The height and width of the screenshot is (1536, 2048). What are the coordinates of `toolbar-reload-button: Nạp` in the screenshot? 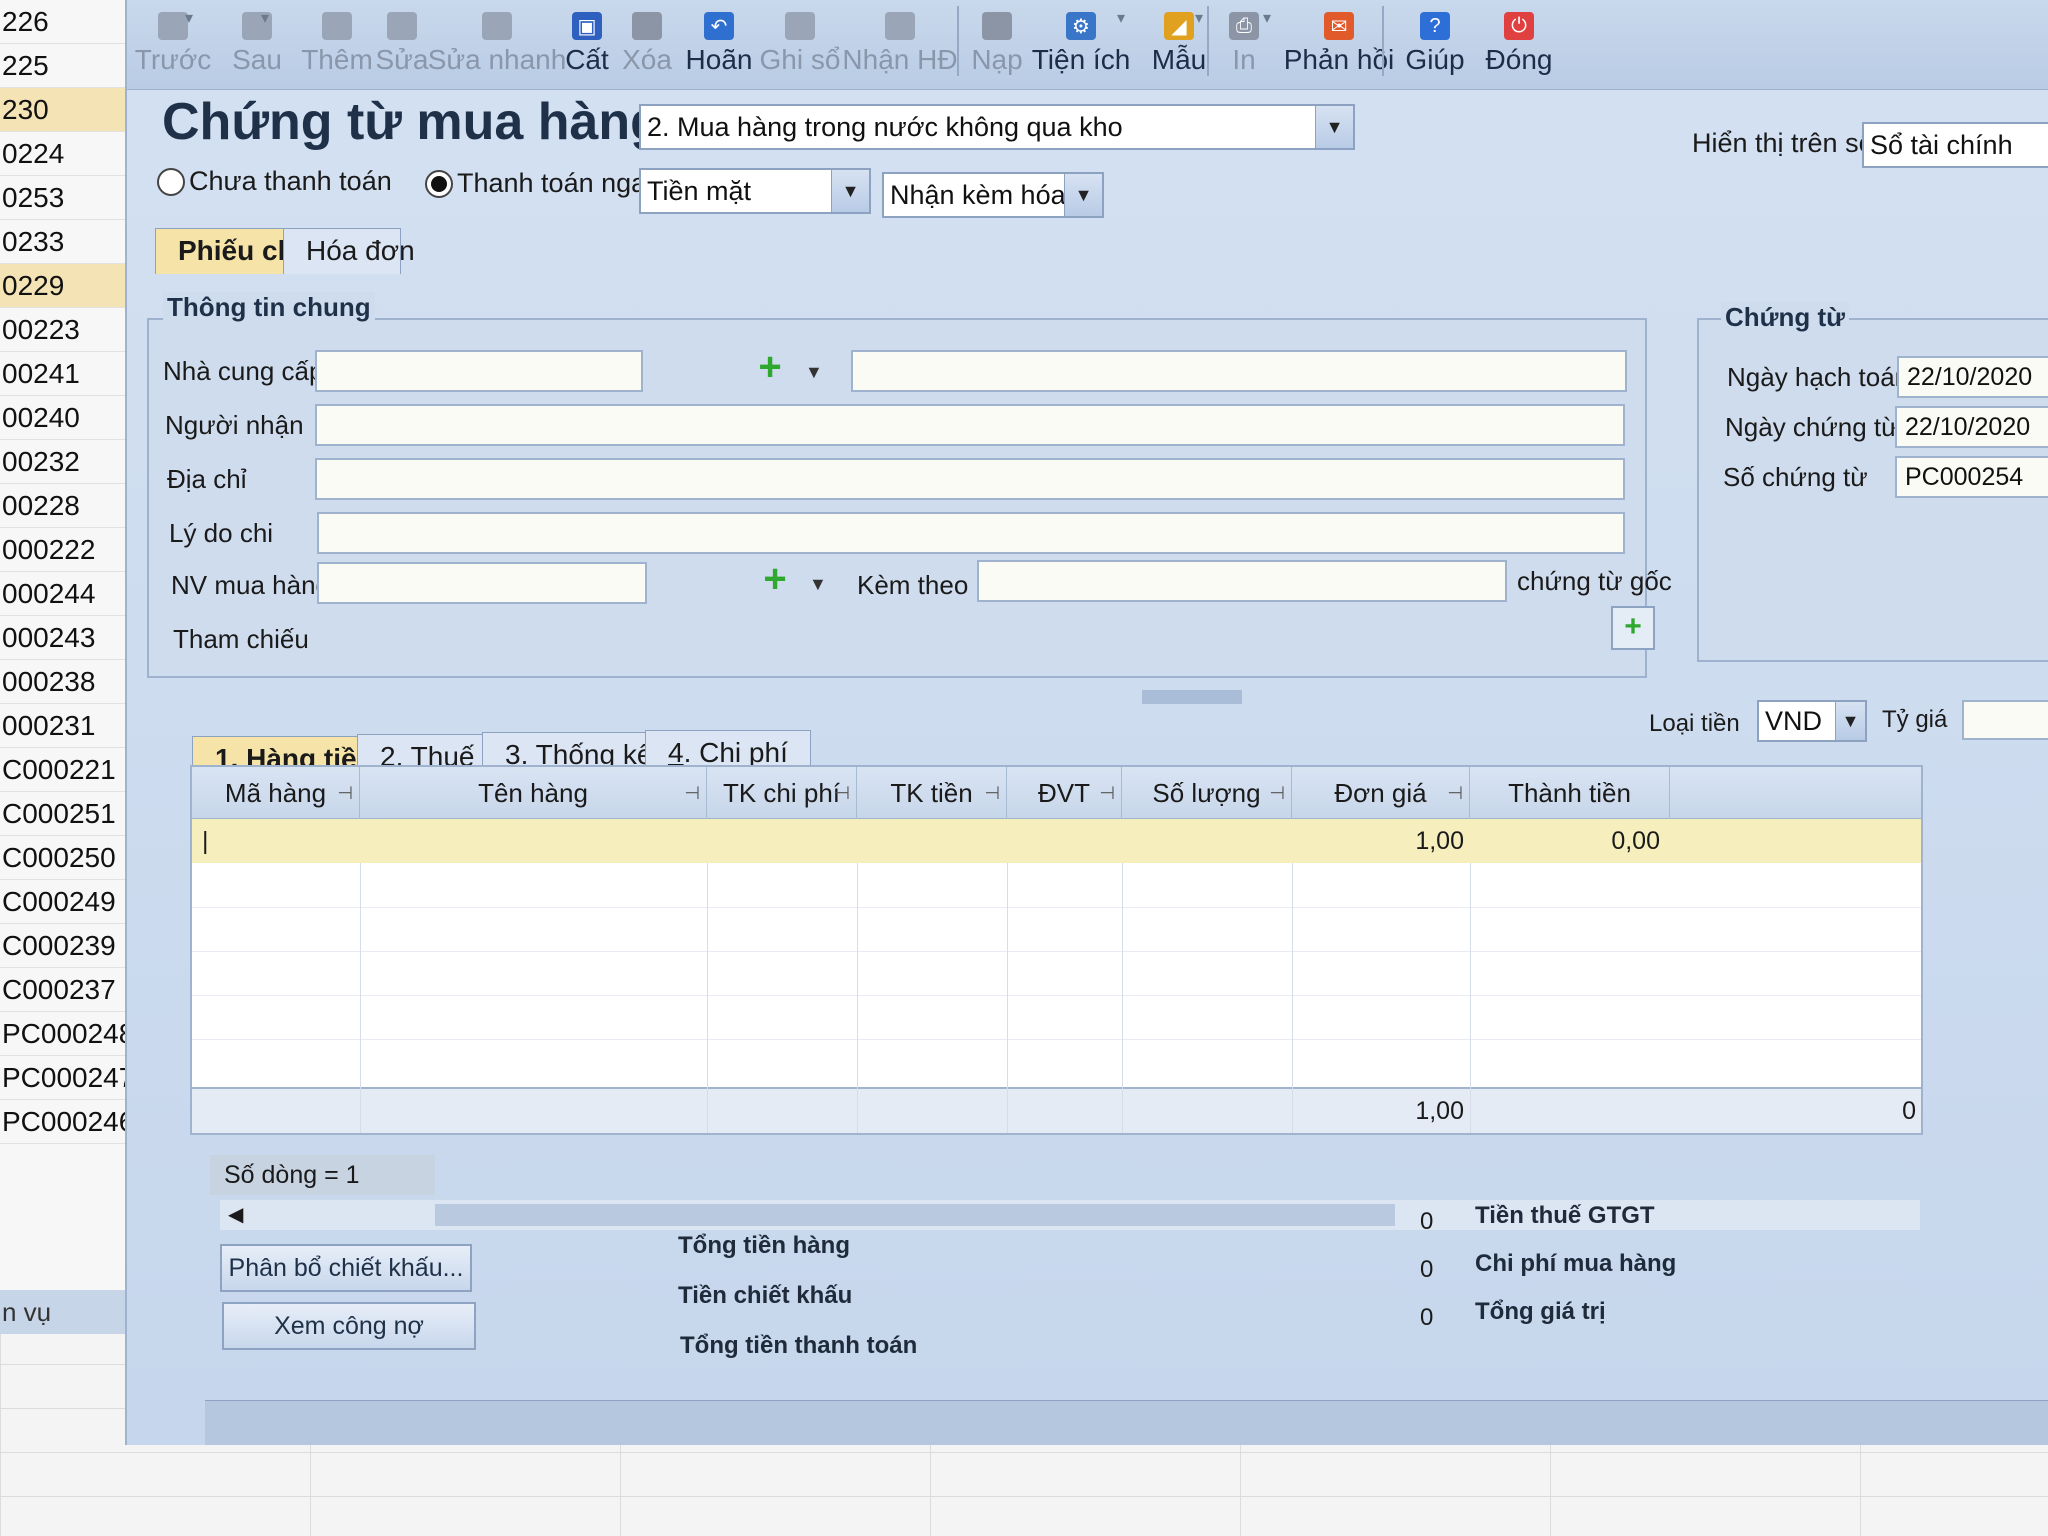 It's located at (997, 44).